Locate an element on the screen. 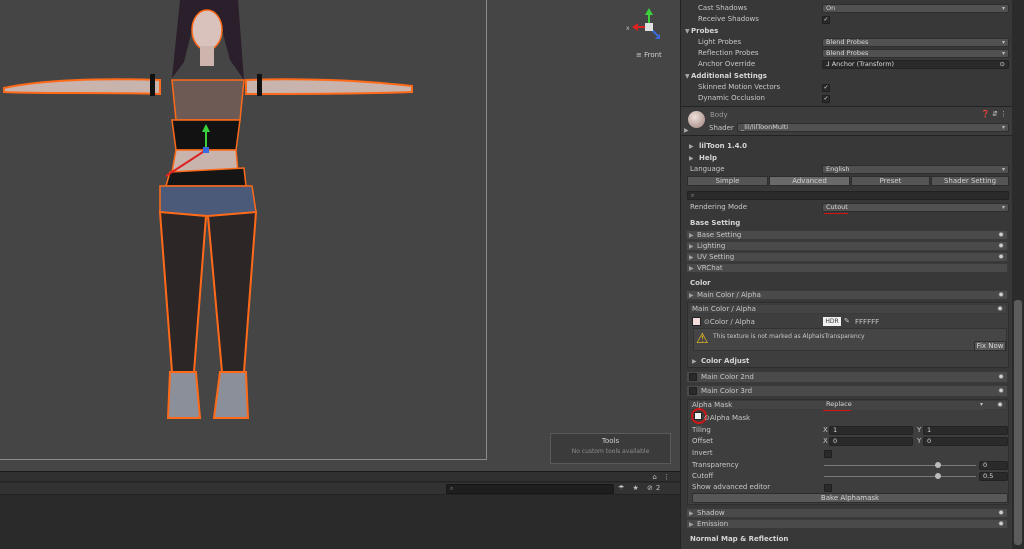  offset-y-field: 0 is located at coordinates (965, 441).